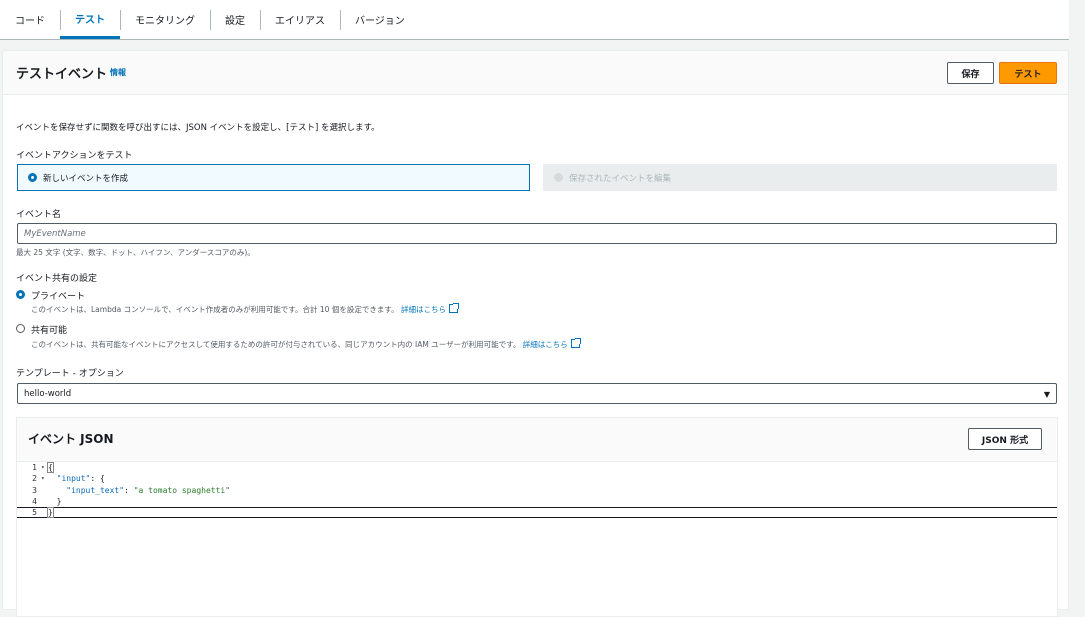 The image size is (1085, 617). I want to click on line-number: 5, so click(34, 513).